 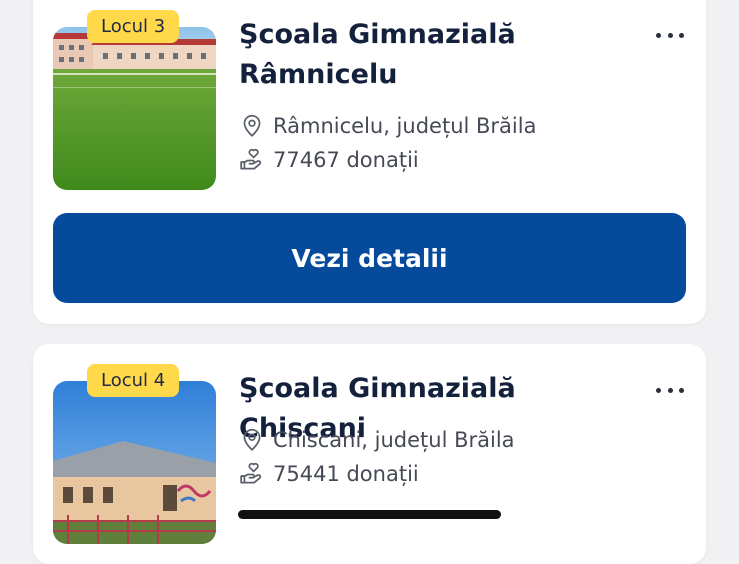 What do you see at coordinates (369, 258) in the screenshot?
I see `view-details-button: Vezi detalii` at bounding box center [369, 258].